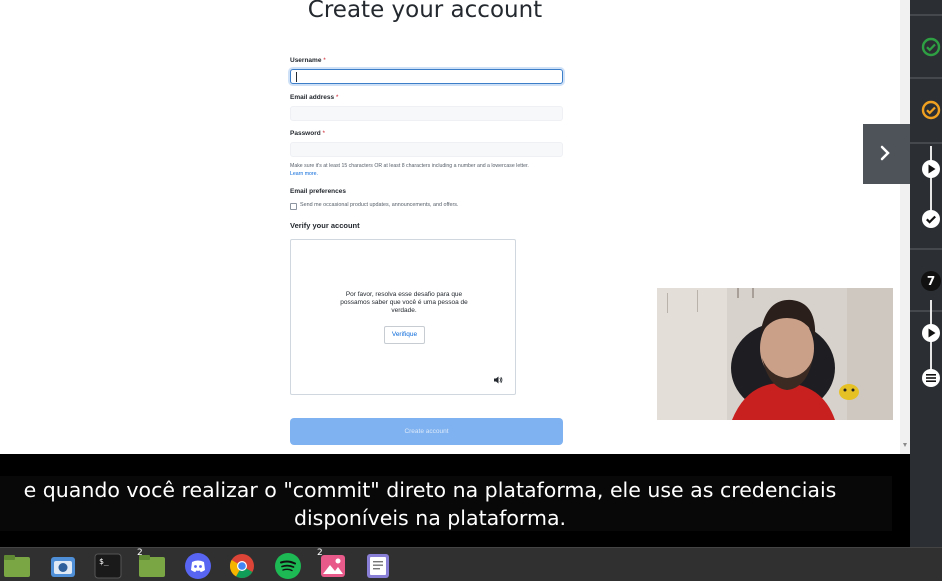 The image size is (942, 581). I want to click on email-prefs-label: Email preferences, so click(318, 191).